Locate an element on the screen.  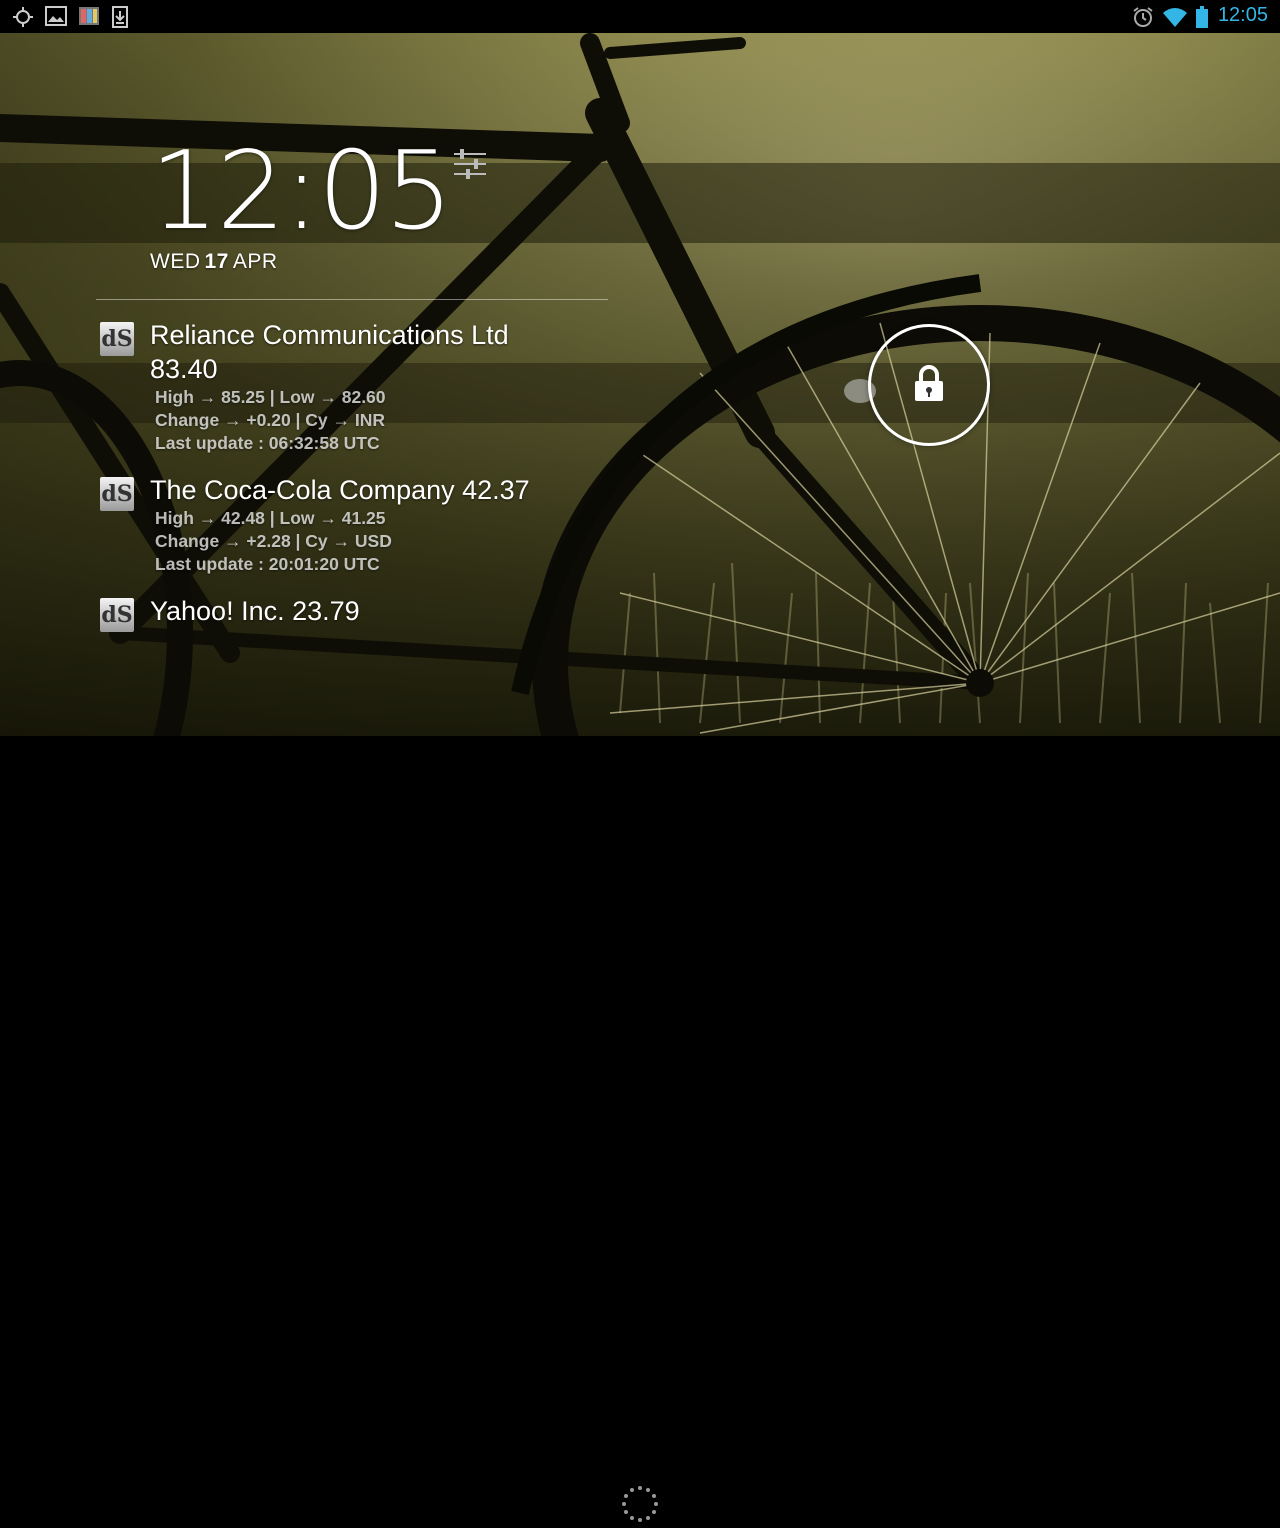
stock-name: The Coca-Cola Company 42.37 is located at coordinates (340, 490).